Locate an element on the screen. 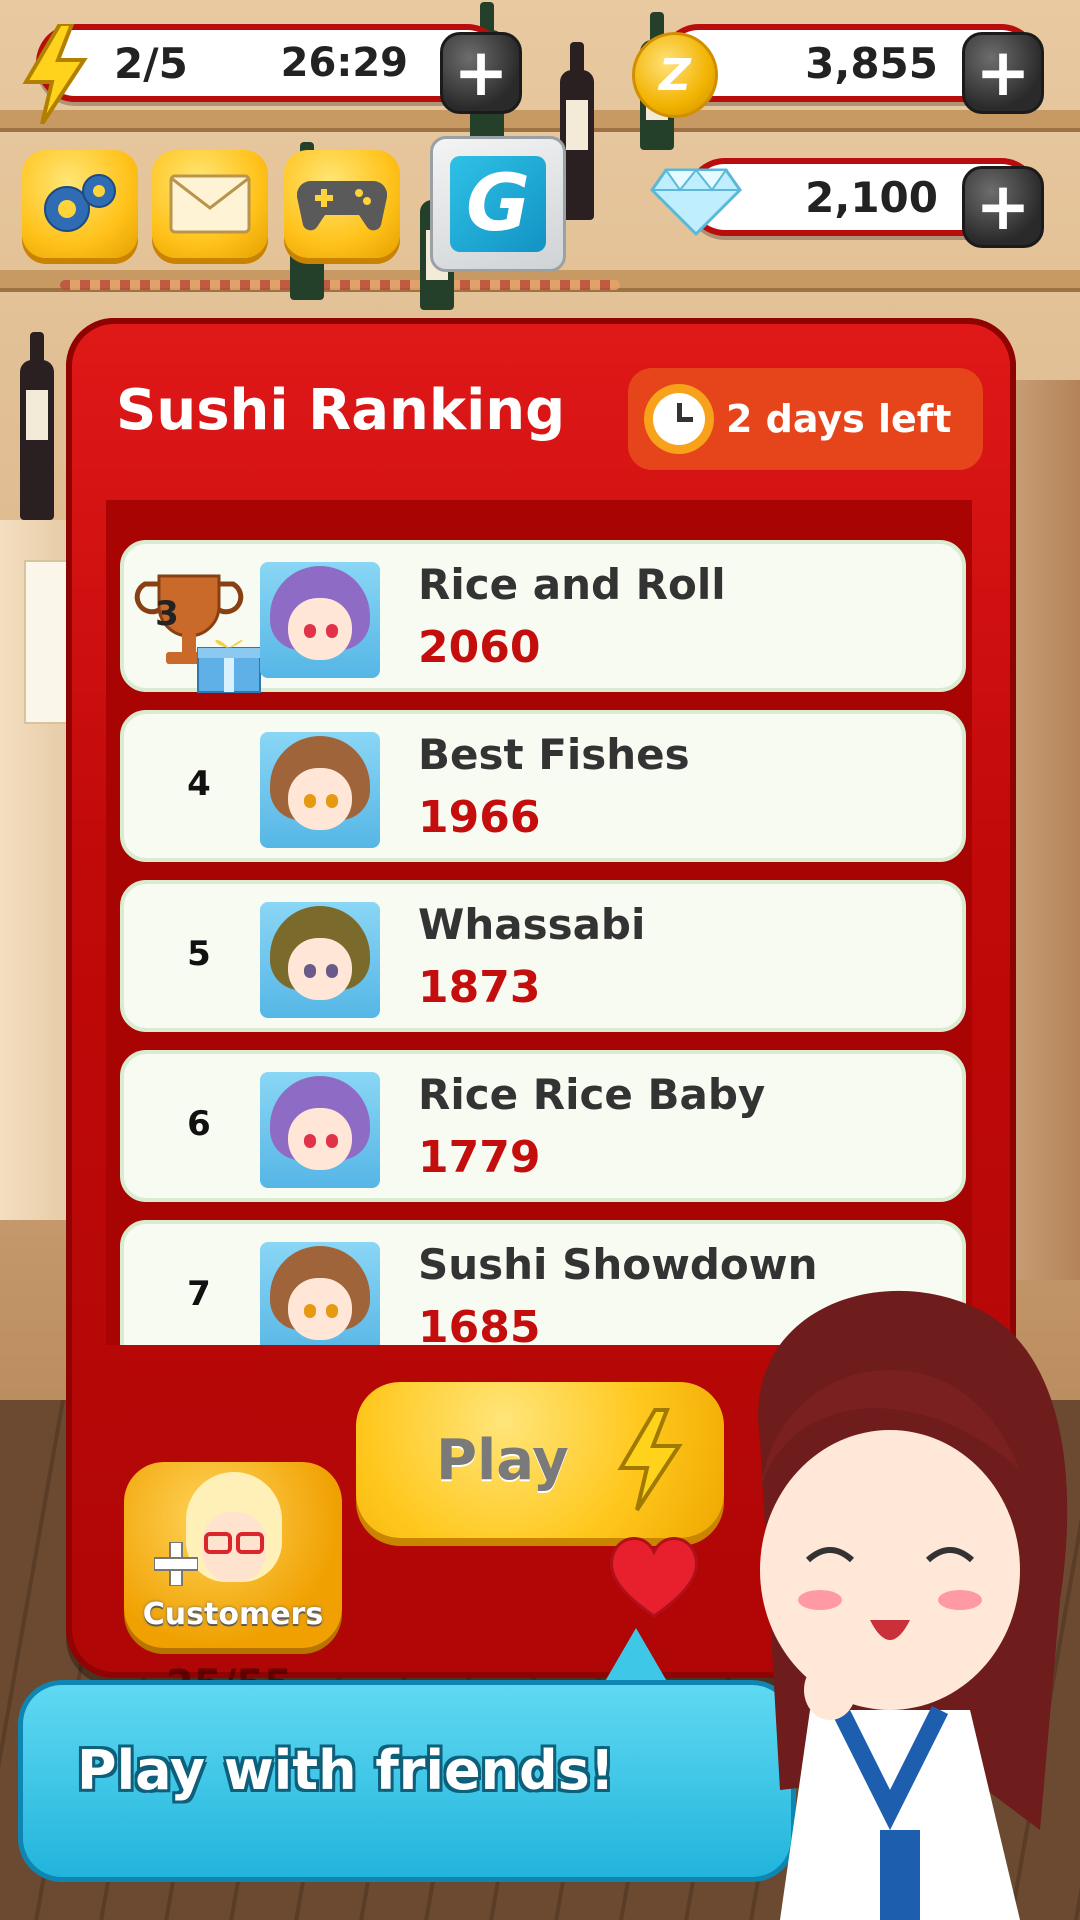  hostess-character is located at coordinates (913, 1605).